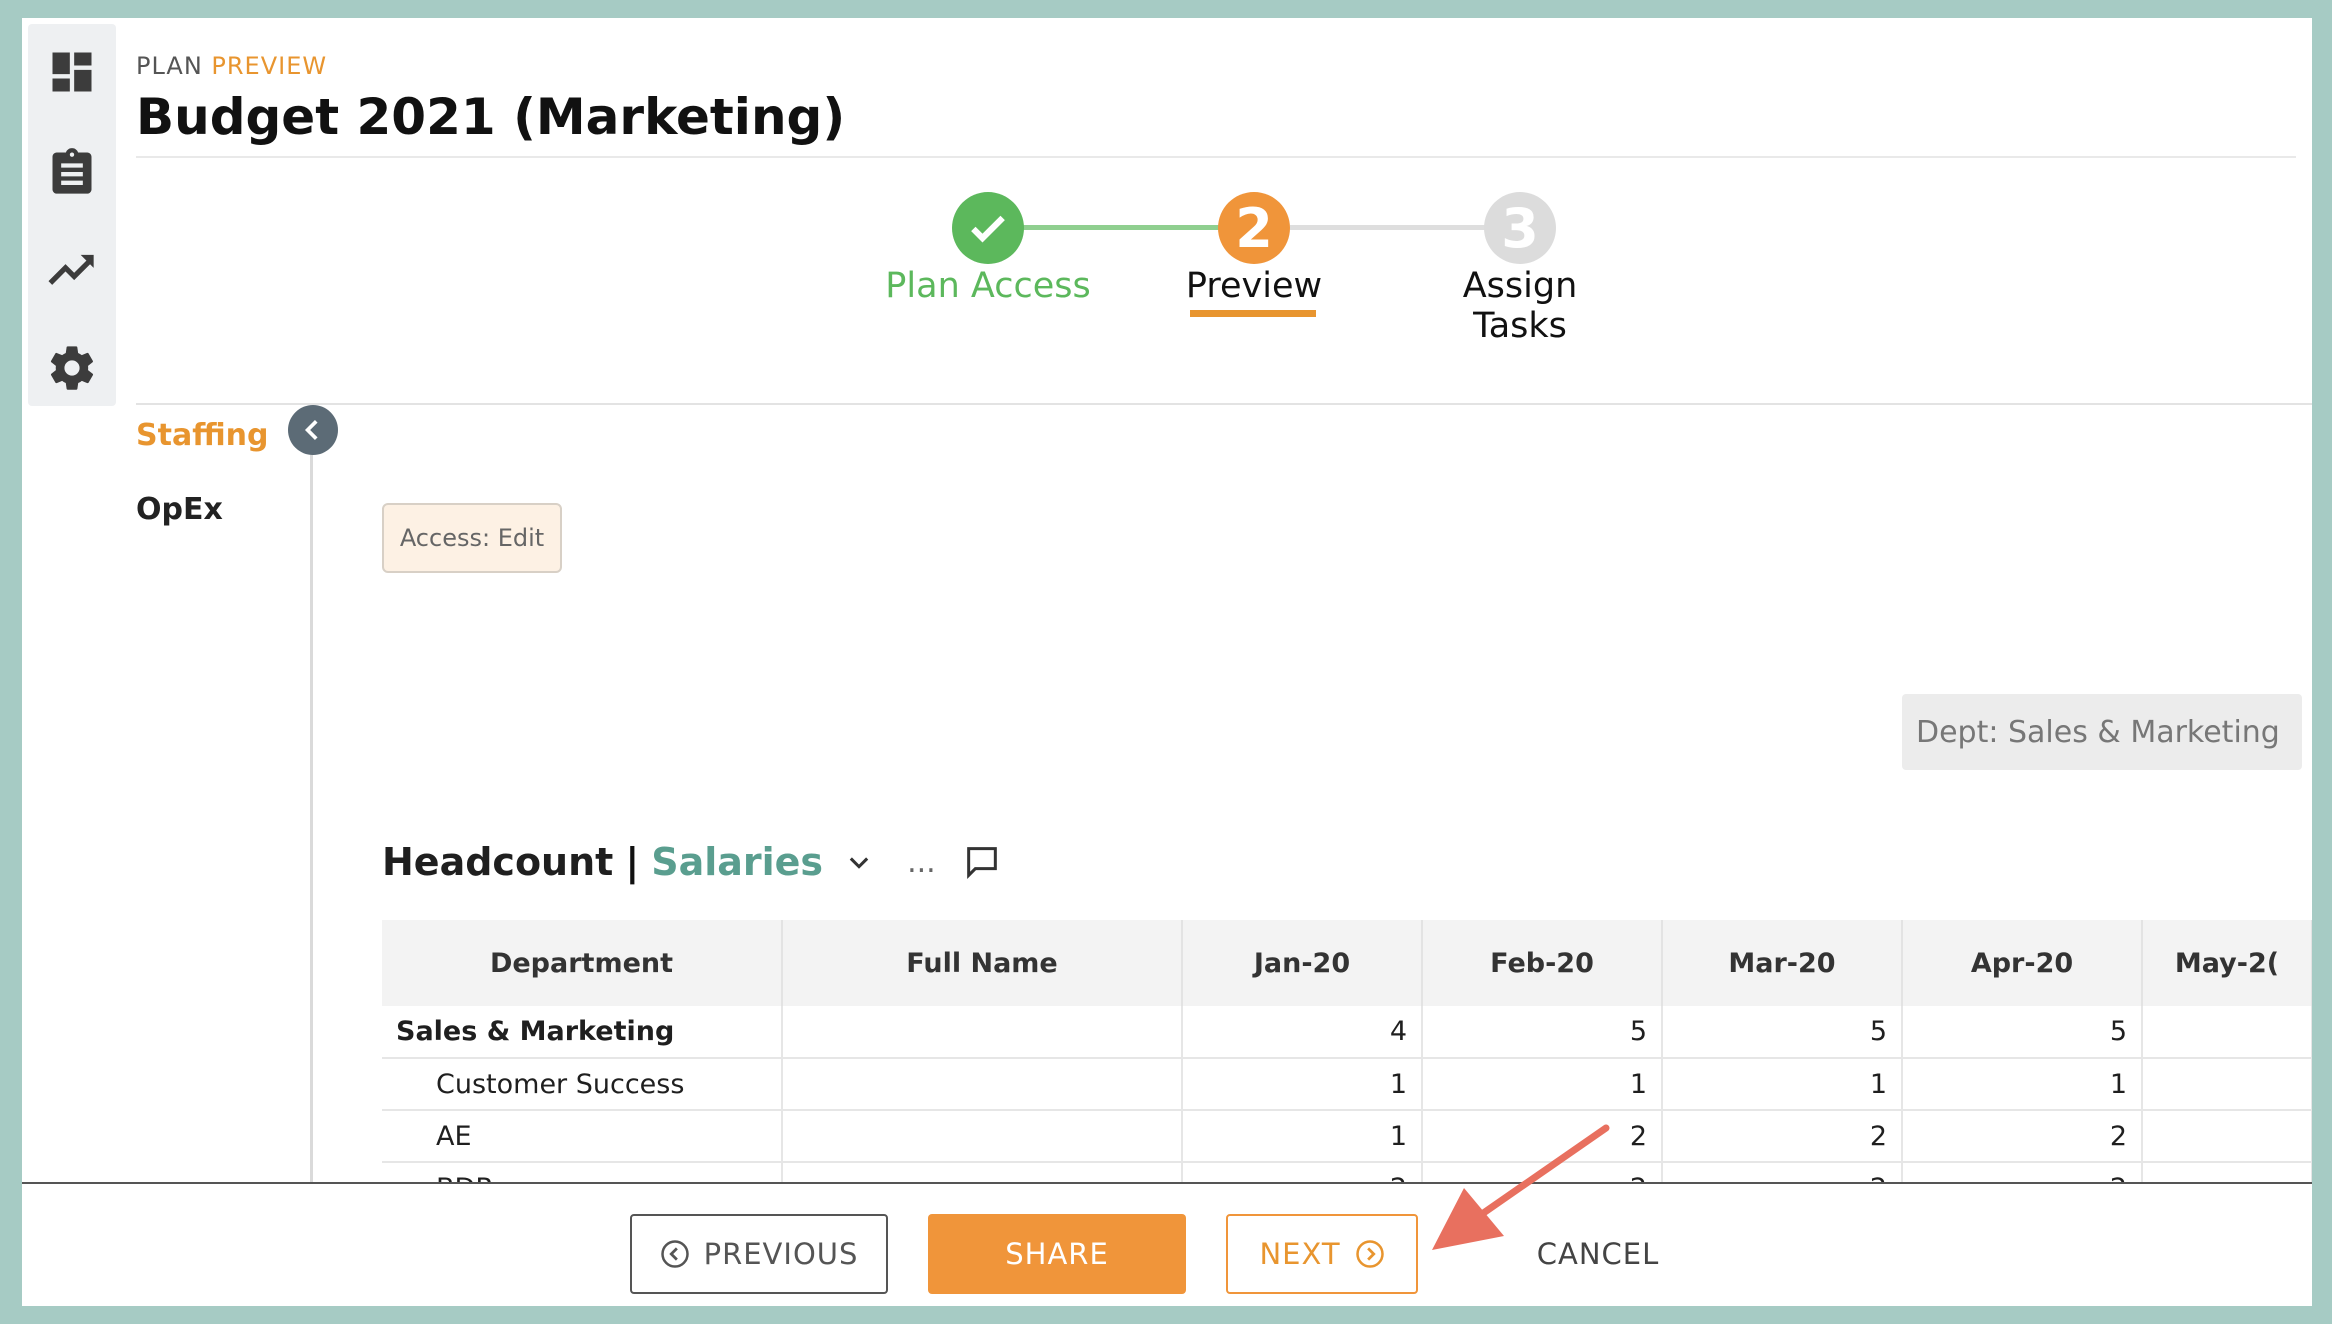 The width and height of the screenshot is (2332, 1324). Describe the element at coordinates (582, 963) in the screenshot. I see `column-header: Department` at that location.